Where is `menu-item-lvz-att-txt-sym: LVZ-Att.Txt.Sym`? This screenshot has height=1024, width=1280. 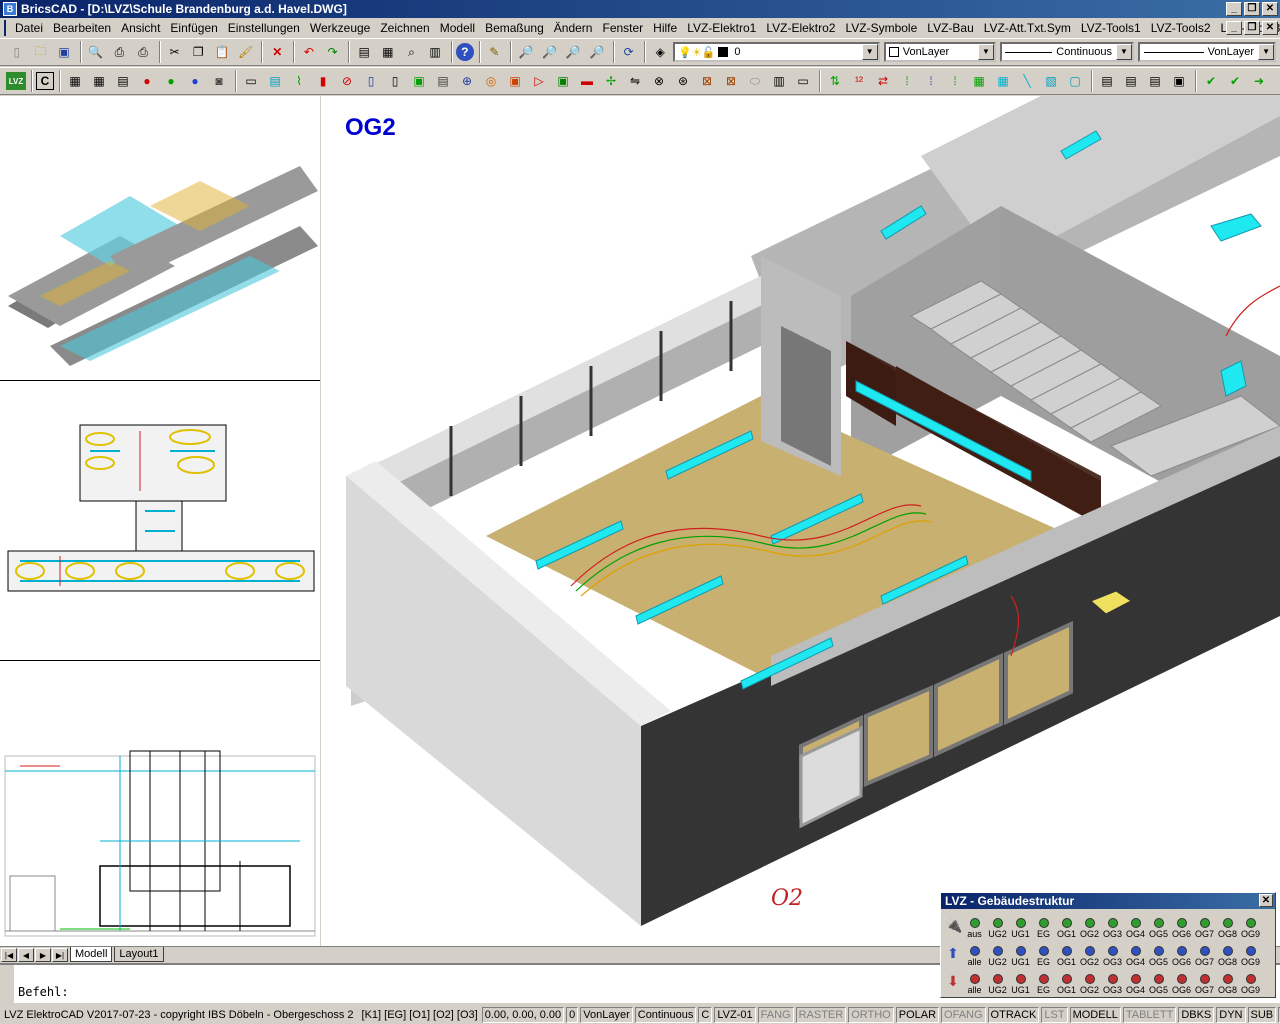 menu-item-lvz-att-txt-sym: LVZ-Att.Txt.Sym is located at coordinates (1027, 28).